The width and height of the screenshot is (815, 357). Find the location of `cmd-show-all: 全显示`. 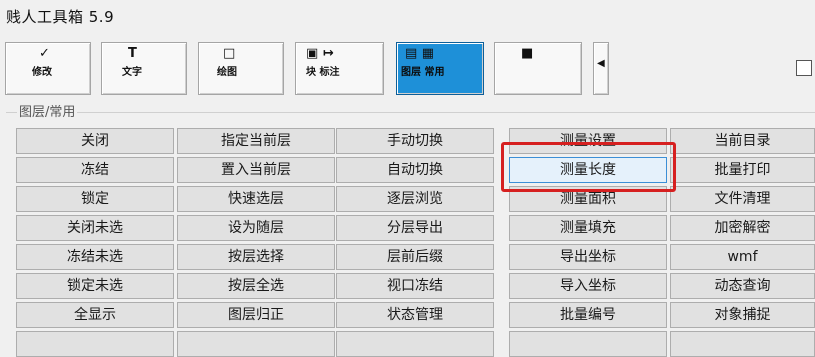

cmd-show-all: 全显示 is located at coordinates (95, 315).